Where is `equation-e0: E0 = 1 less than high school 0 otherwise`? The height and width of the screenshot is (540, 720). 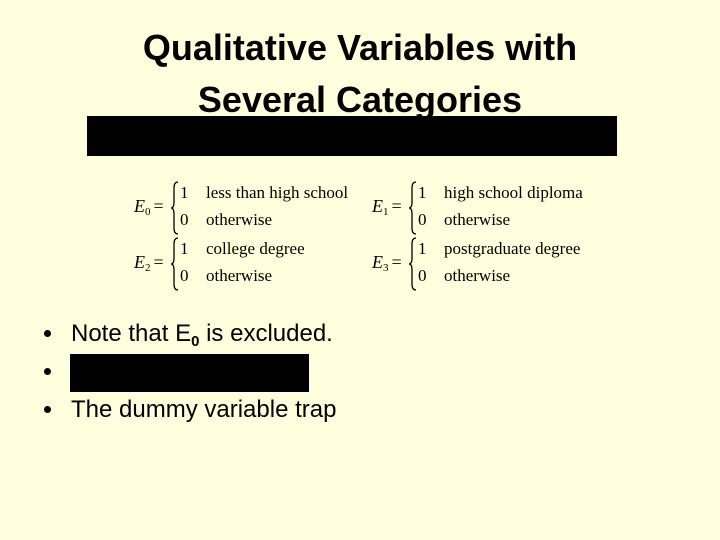 equation-e0: E0 = 1 less than high school 0 otherwise is located at coordinates (254, 208).